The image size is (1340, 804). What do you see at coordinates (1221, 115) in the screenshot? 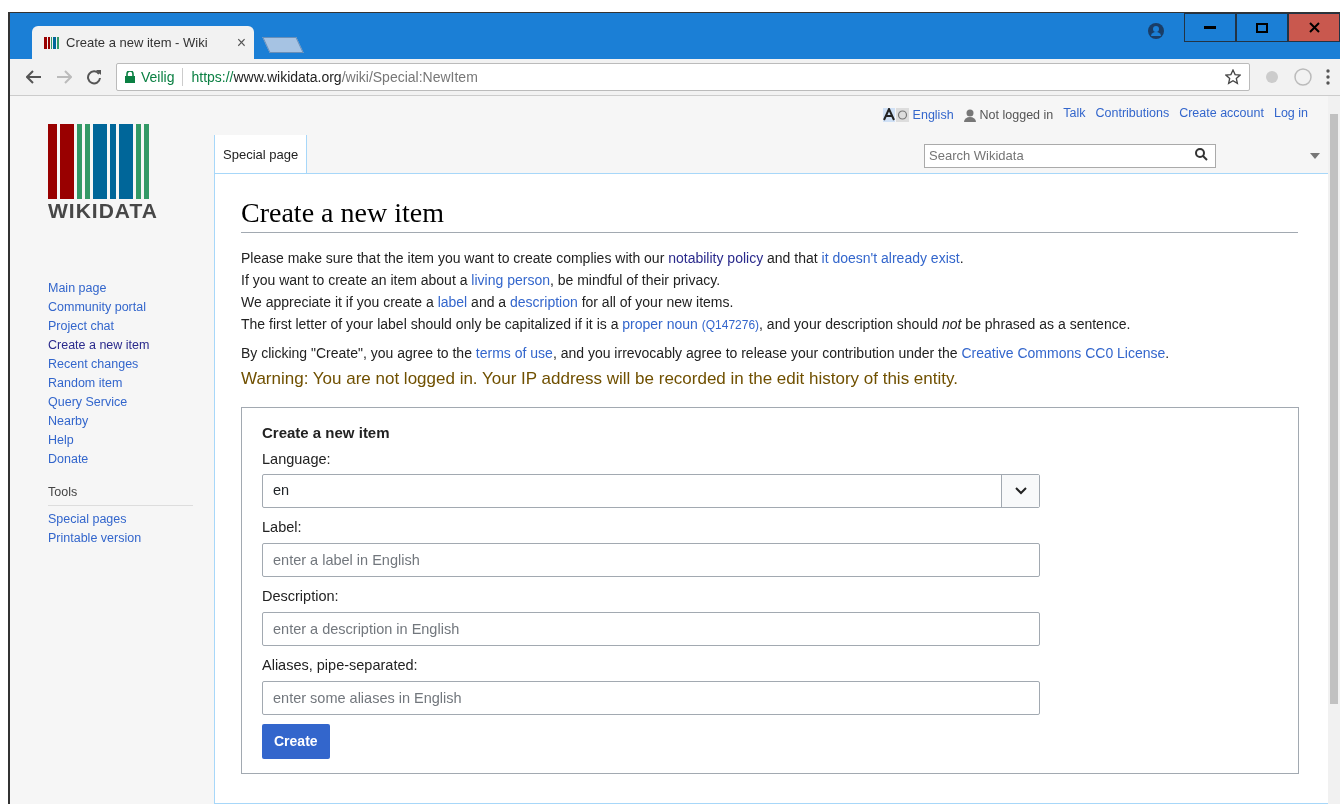
I see `user-link: Create account` at bounding box center [1221, 115].